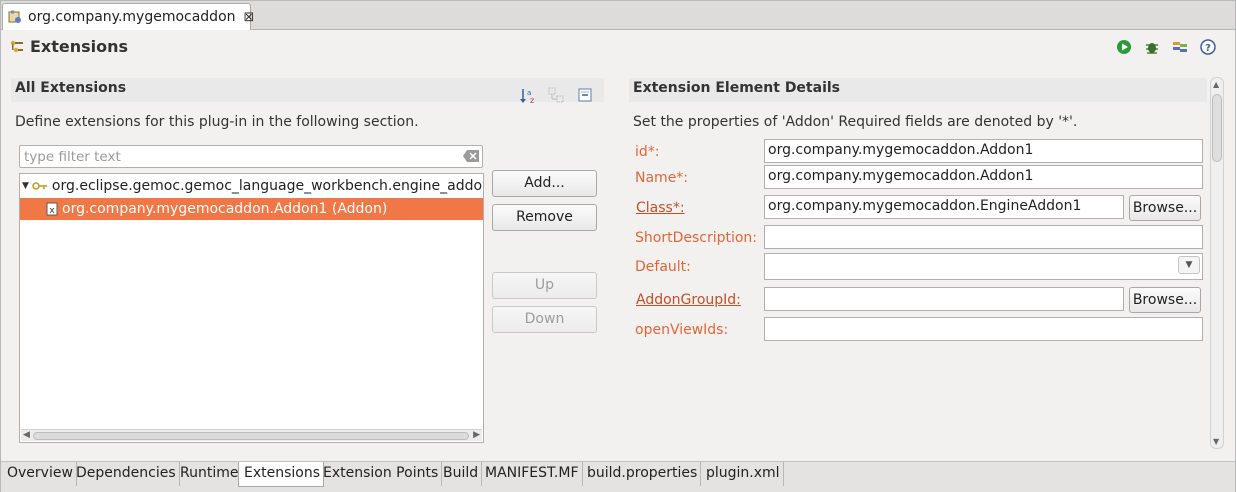 The width and height of the screenshot is (1236, 492). What do you see at coordinates (249, 17) in the screenshot?
I see `close-icon: ⊠` at bounding box center [249, 17].